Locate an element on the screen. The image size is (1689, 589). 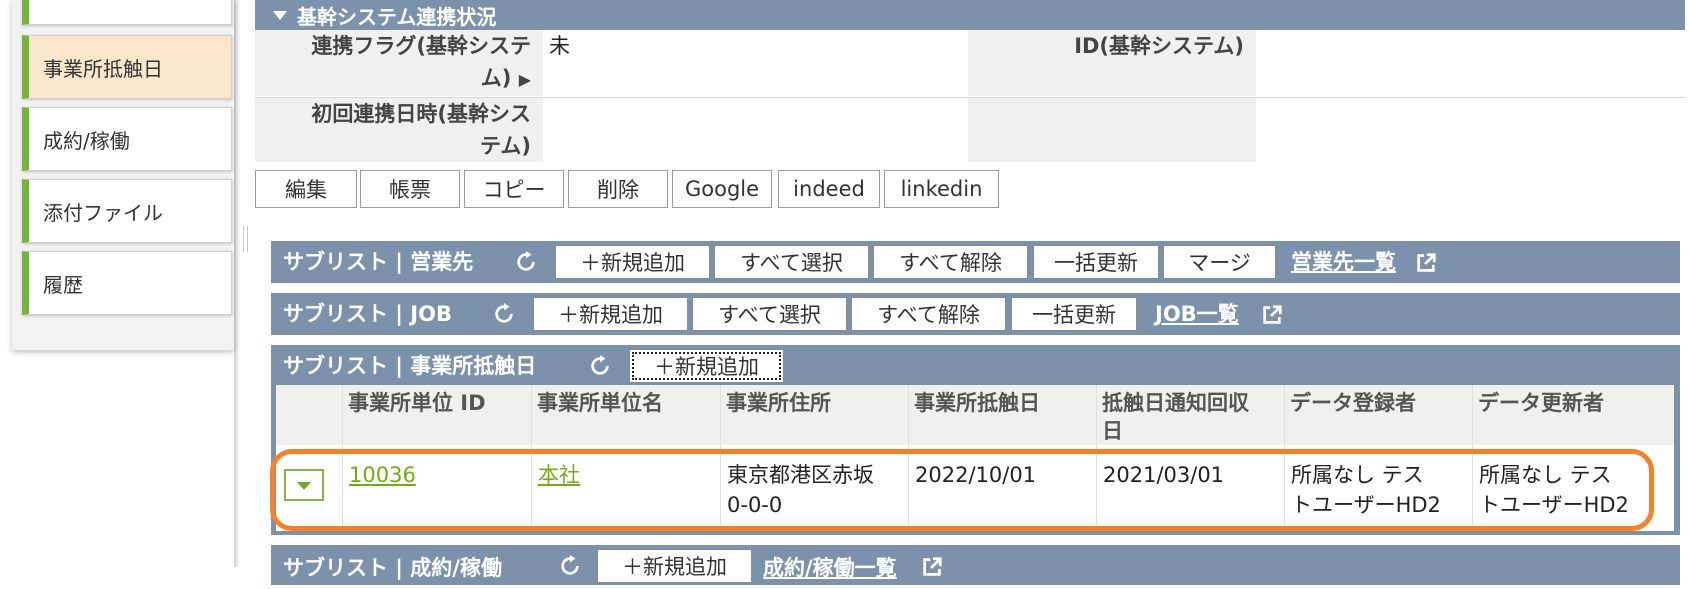
id-label: ID(基幹システム) is located at coordinates (1112, 63).